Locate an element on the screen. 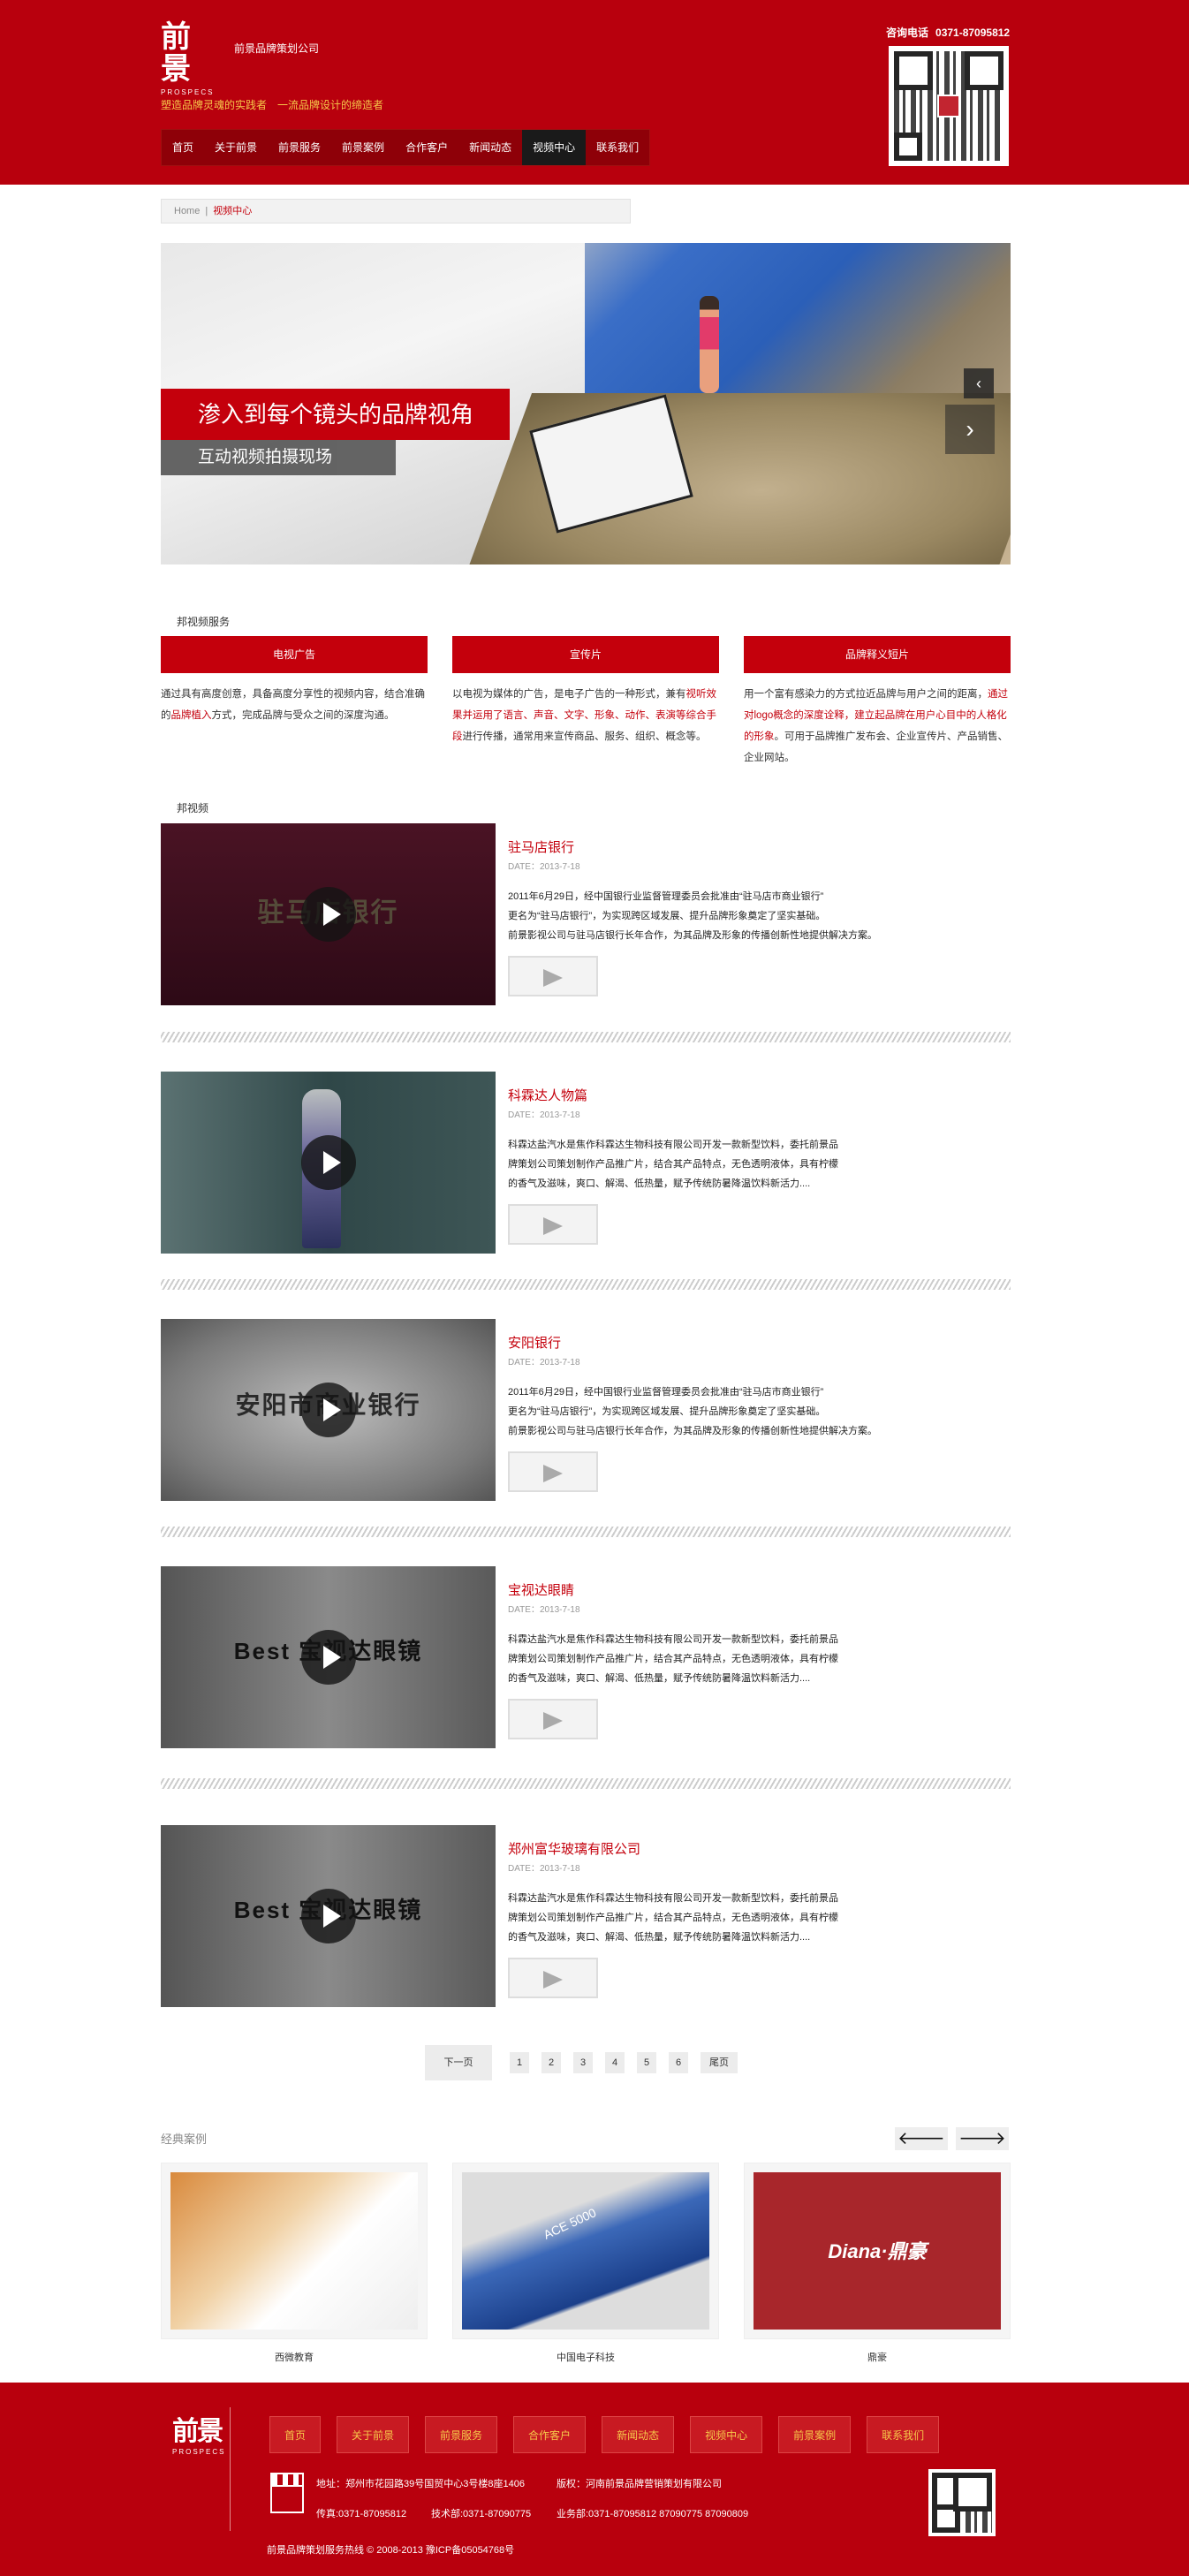 The width and height of the screenshot is (1189, 2576). store-icon is located at coordinates (287, 2494).